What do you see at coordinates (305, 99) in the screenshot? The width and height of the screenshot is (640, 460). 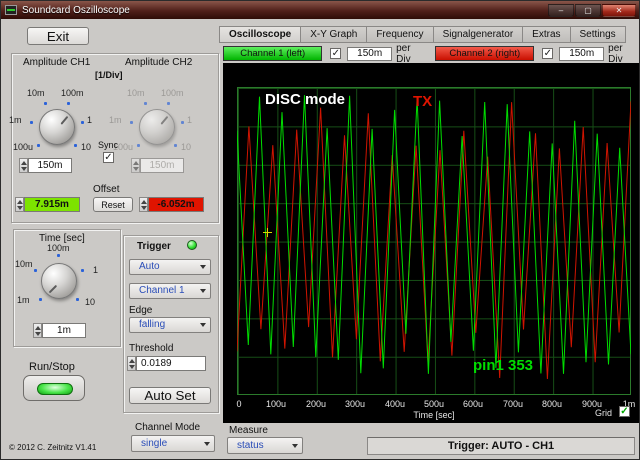 I see `disc-mode-annotation: DISC mode` at bounding box center [305, 99].